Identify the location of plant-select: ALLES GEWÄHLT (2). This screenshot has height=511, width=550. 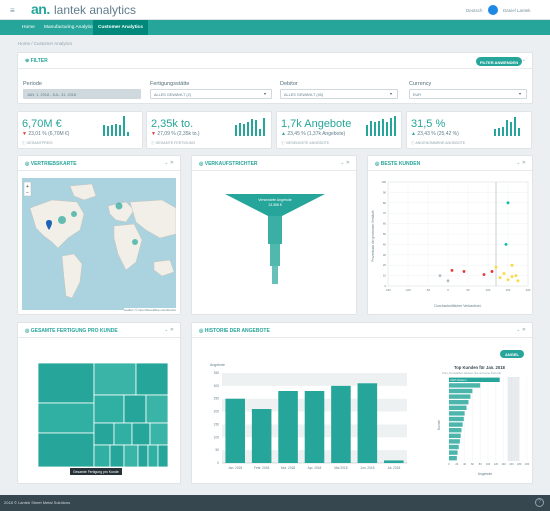
(211, 94).